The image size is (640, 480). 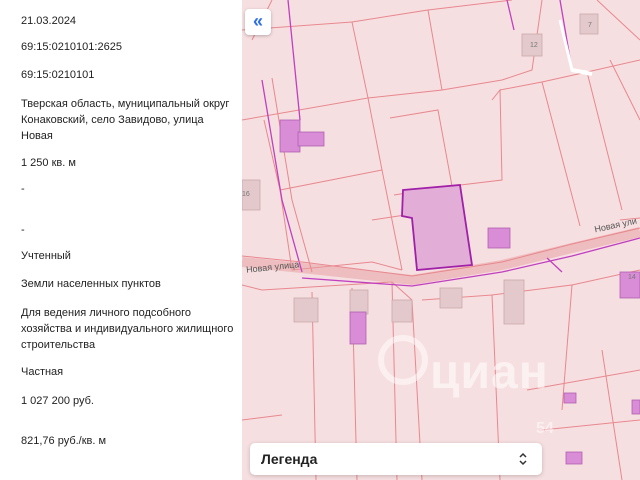 What do you see at coordinates (590, 25) in the screenshot?
I see `house-number: 7` at bounding box center [590, 25].